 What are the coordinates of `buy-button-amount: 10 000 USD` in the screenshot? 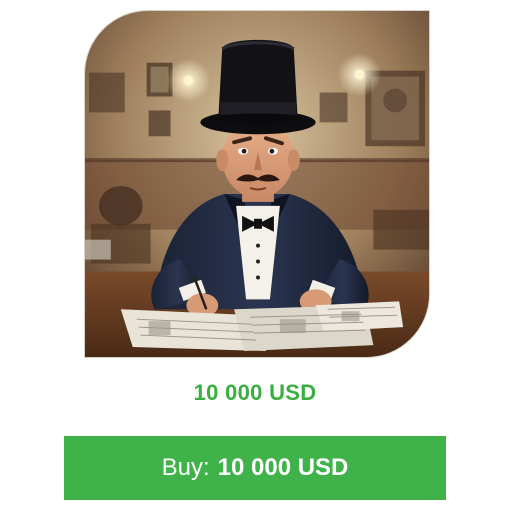 It's located at (283, 467).